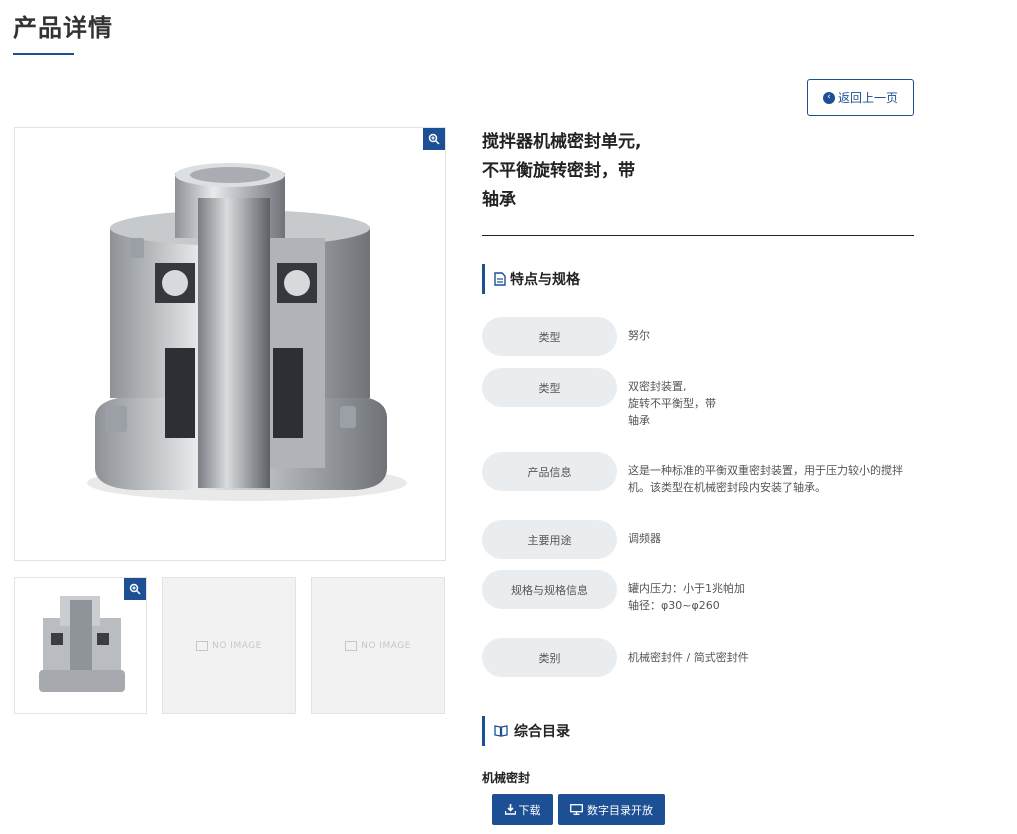  Describe the element at coordinates (549, 589) in the screenshot. I see `spec-label-specifications: 规格与规格信息` at that location.